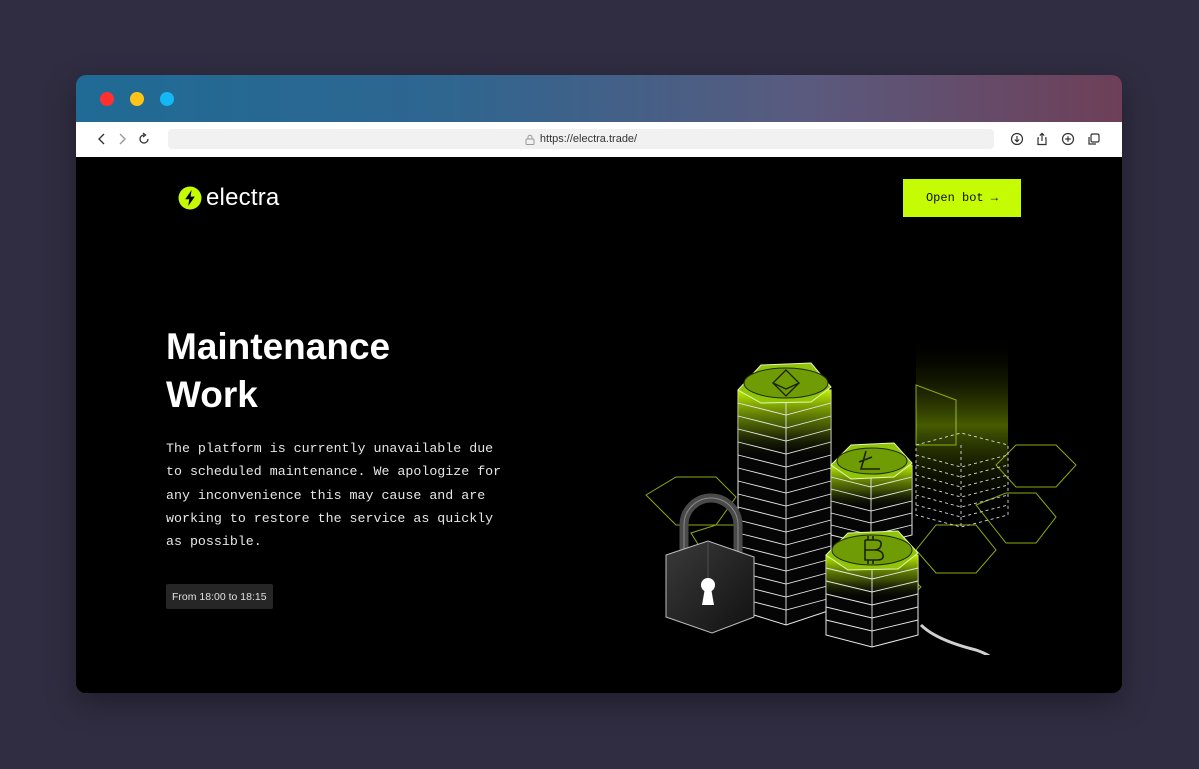 The height and width of the screenshot is (769, 1199). What do you see at coordinates (962, 198) in the screenshot?
I see `open-bot-button: Open bot →` at bounding box center [962, 198].